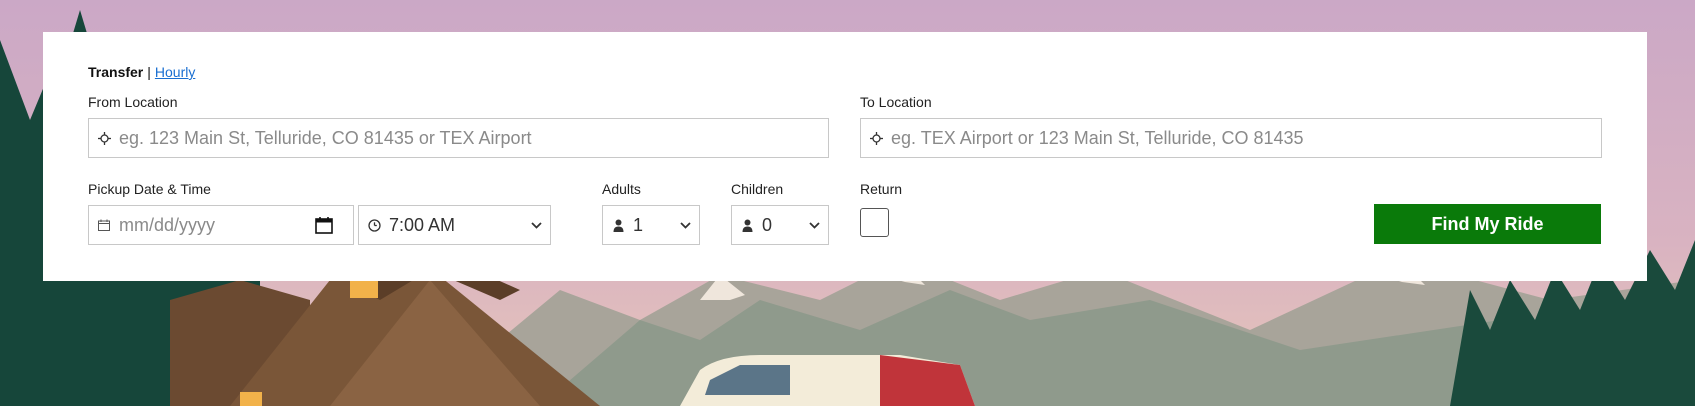 The width and height of the screenshot is (1695, 406). Describe the element at coordinates (638, 224) in the screenshot. I see `adults-value: 1` at that location.